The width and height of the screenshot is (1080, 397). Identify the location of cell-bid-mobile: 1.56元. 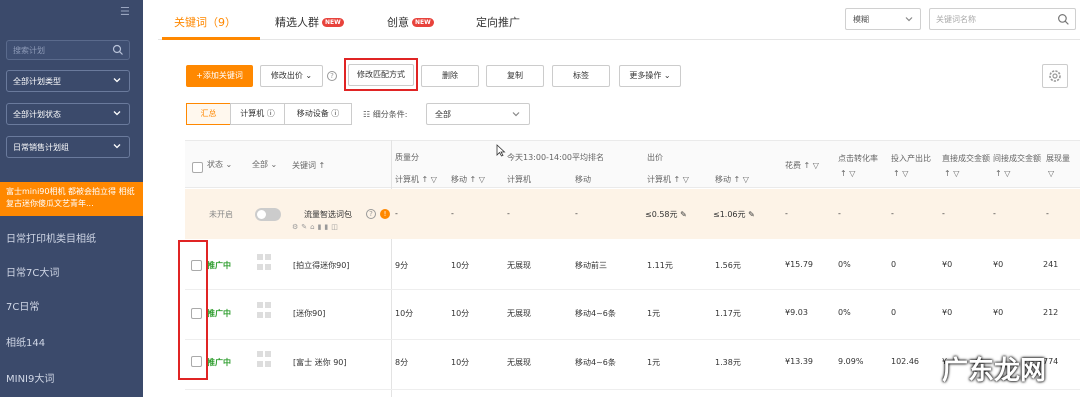
(728, 265).